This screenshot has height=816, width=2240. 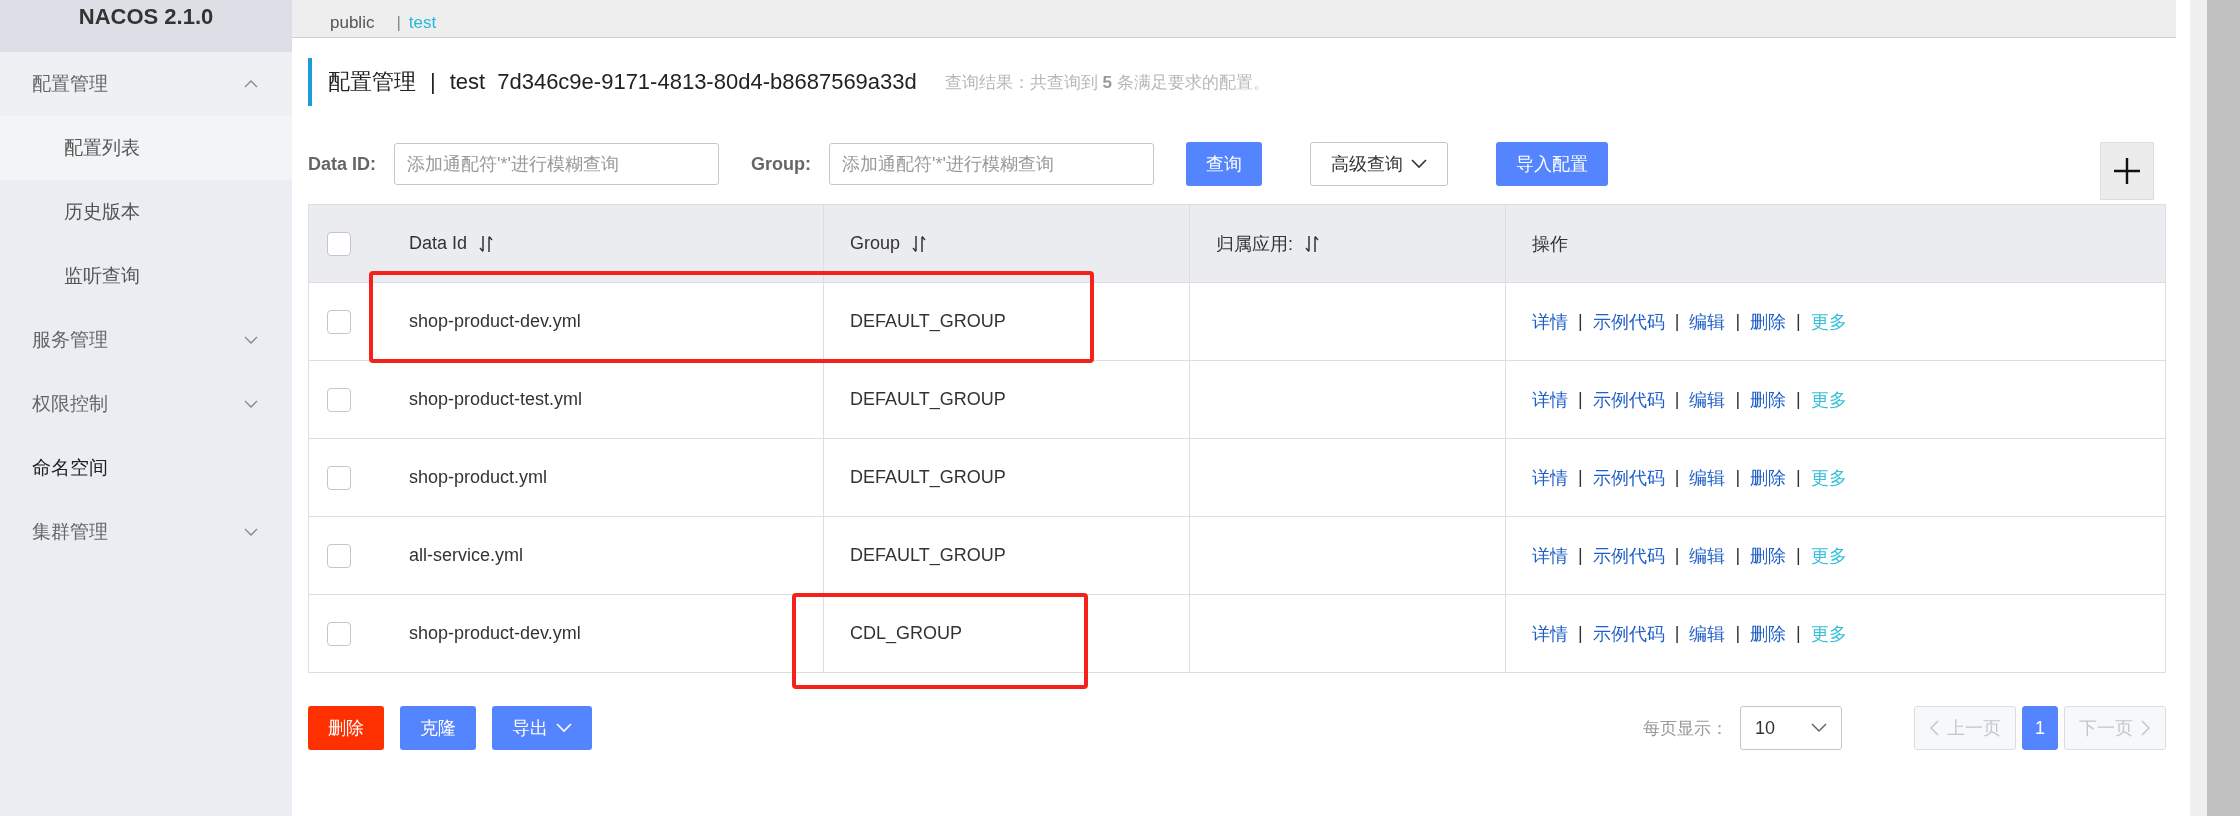 What do you see at coordinates (146, 148) in the screenshot?
I see `sidebar-subitem: 配置列表` at bounding box center [146, 148].